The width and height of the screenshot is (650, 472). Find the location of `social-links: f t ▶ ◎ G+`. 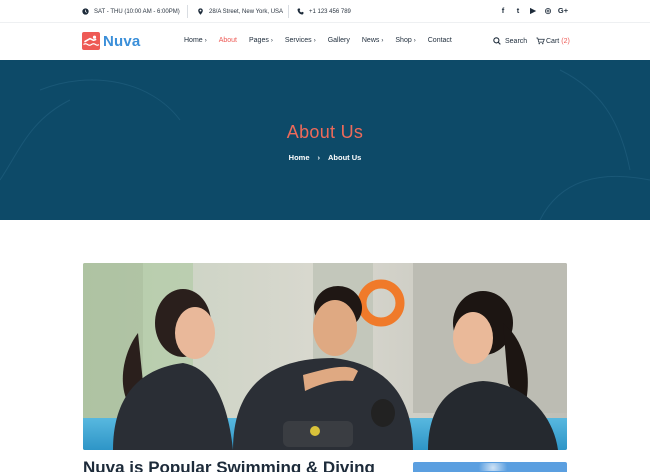

social-links: f t ▶ ◎ G+ is located at coordinates (533, 10).